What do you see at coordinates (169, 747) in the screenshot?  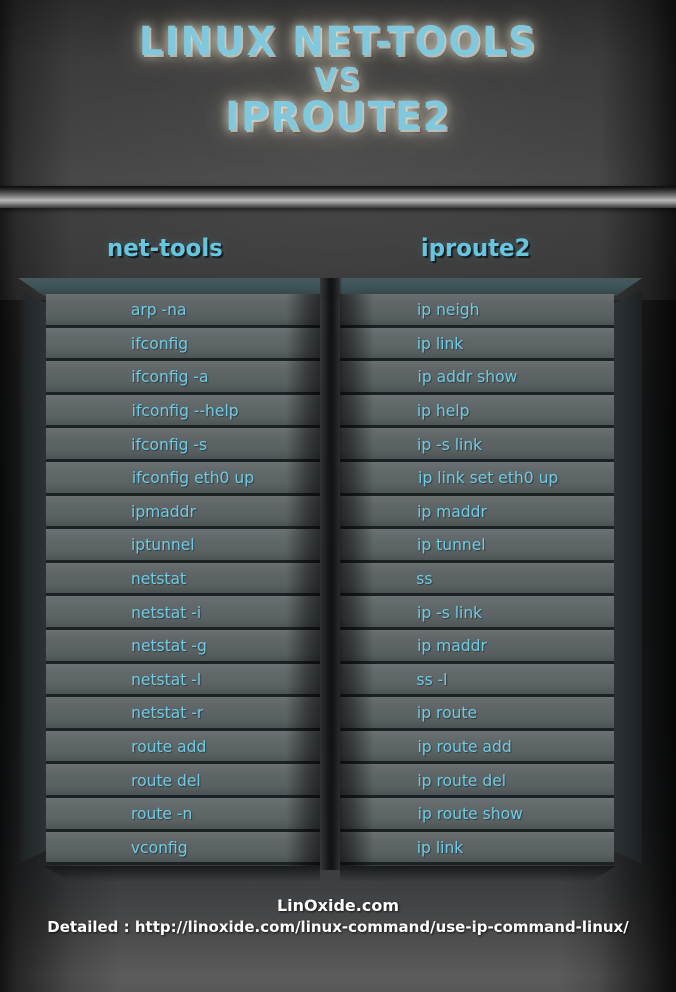 I see `command-label: route add` at bounding box center [169, 747].